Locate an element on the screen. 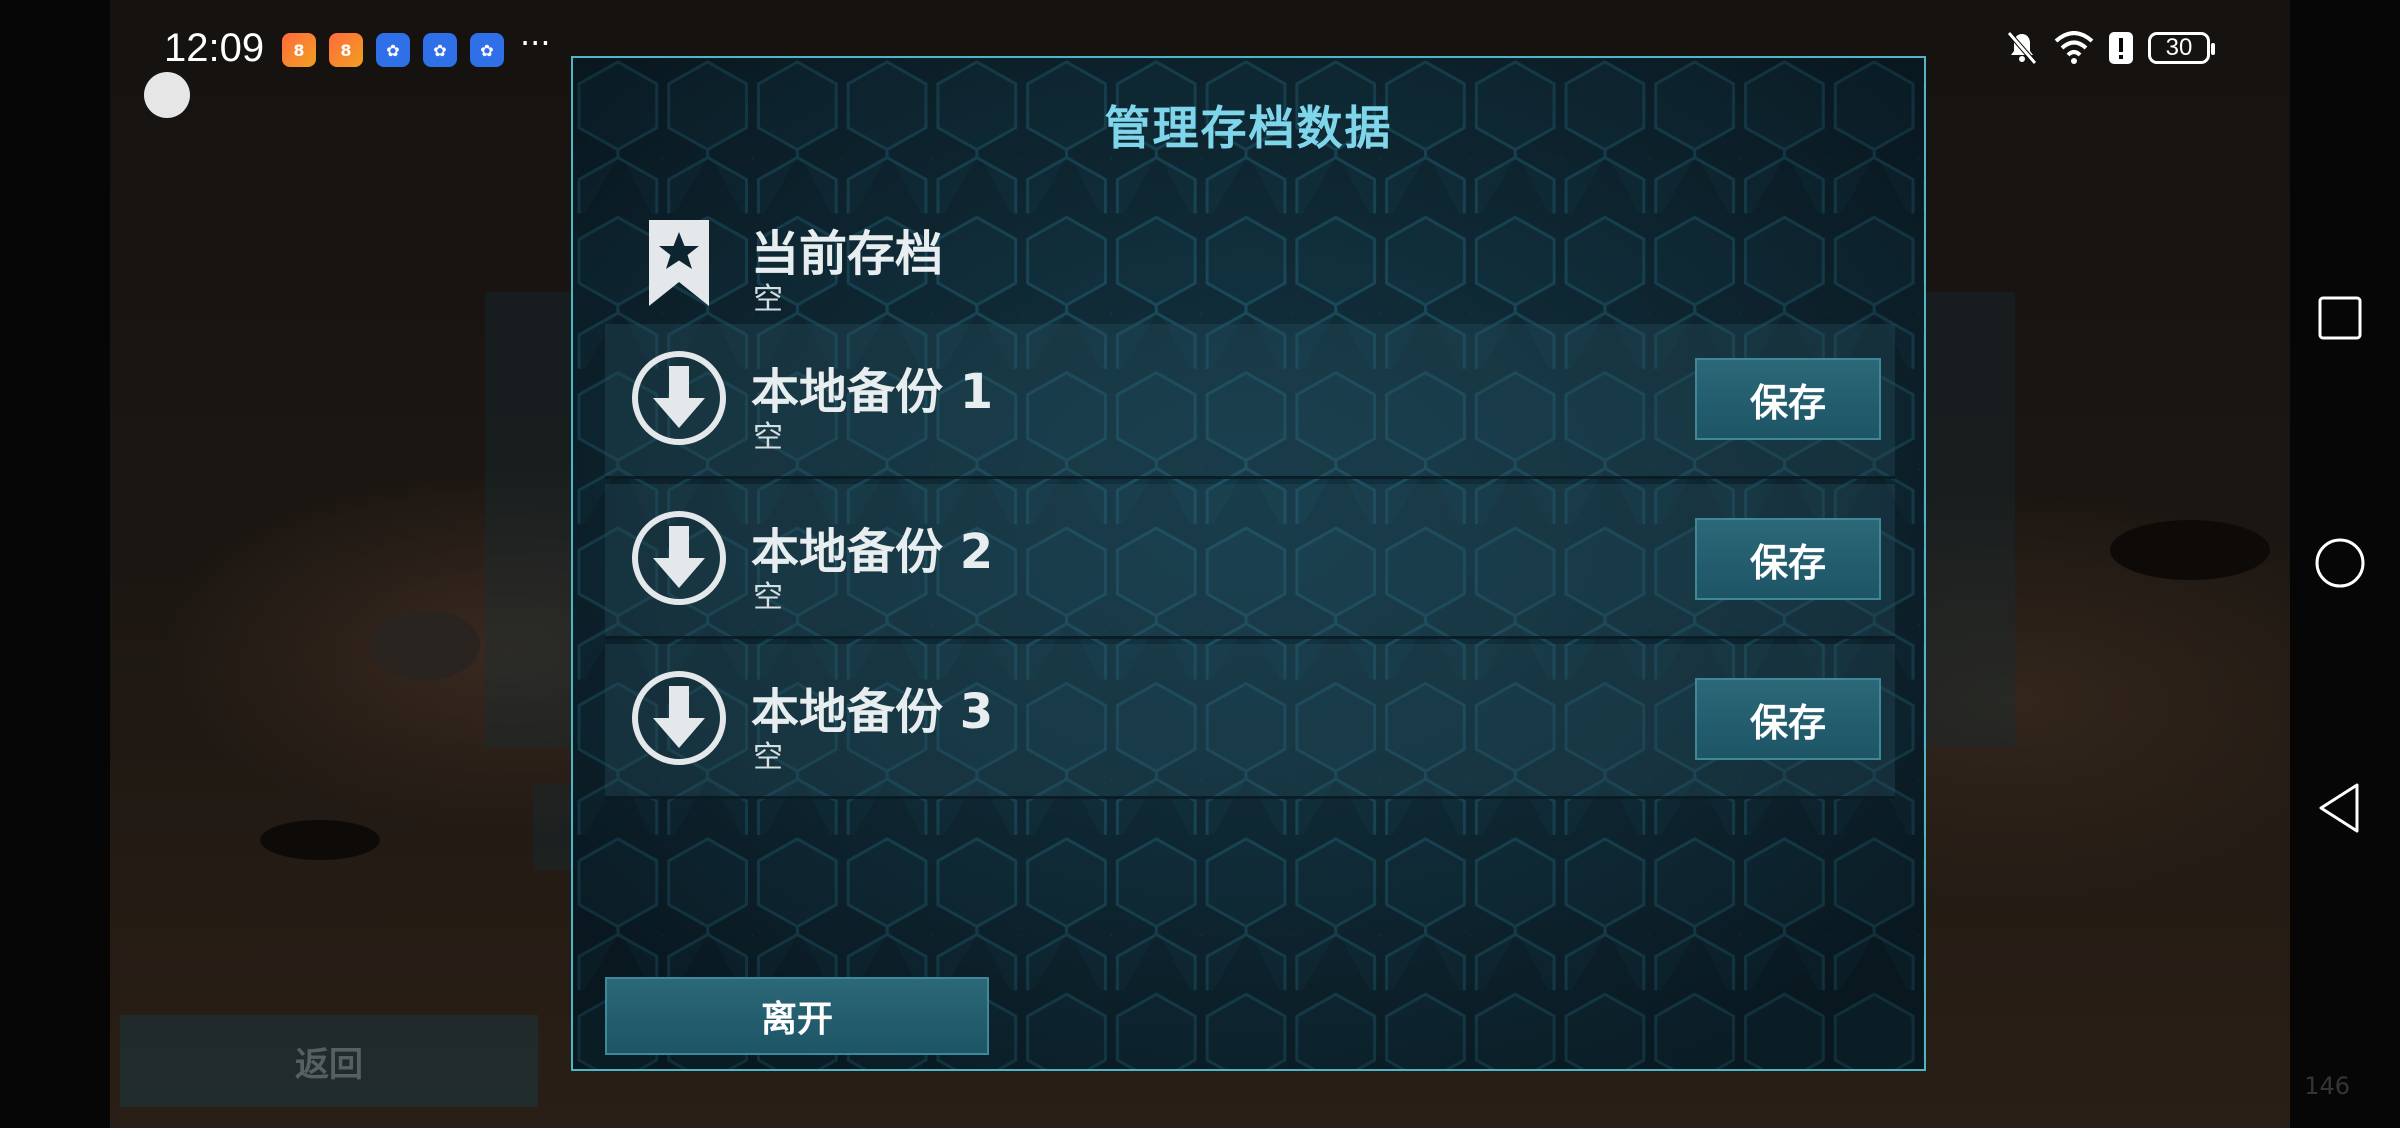 The image size is (2400, 1128). home-button is located at coordinates (2340, 563).